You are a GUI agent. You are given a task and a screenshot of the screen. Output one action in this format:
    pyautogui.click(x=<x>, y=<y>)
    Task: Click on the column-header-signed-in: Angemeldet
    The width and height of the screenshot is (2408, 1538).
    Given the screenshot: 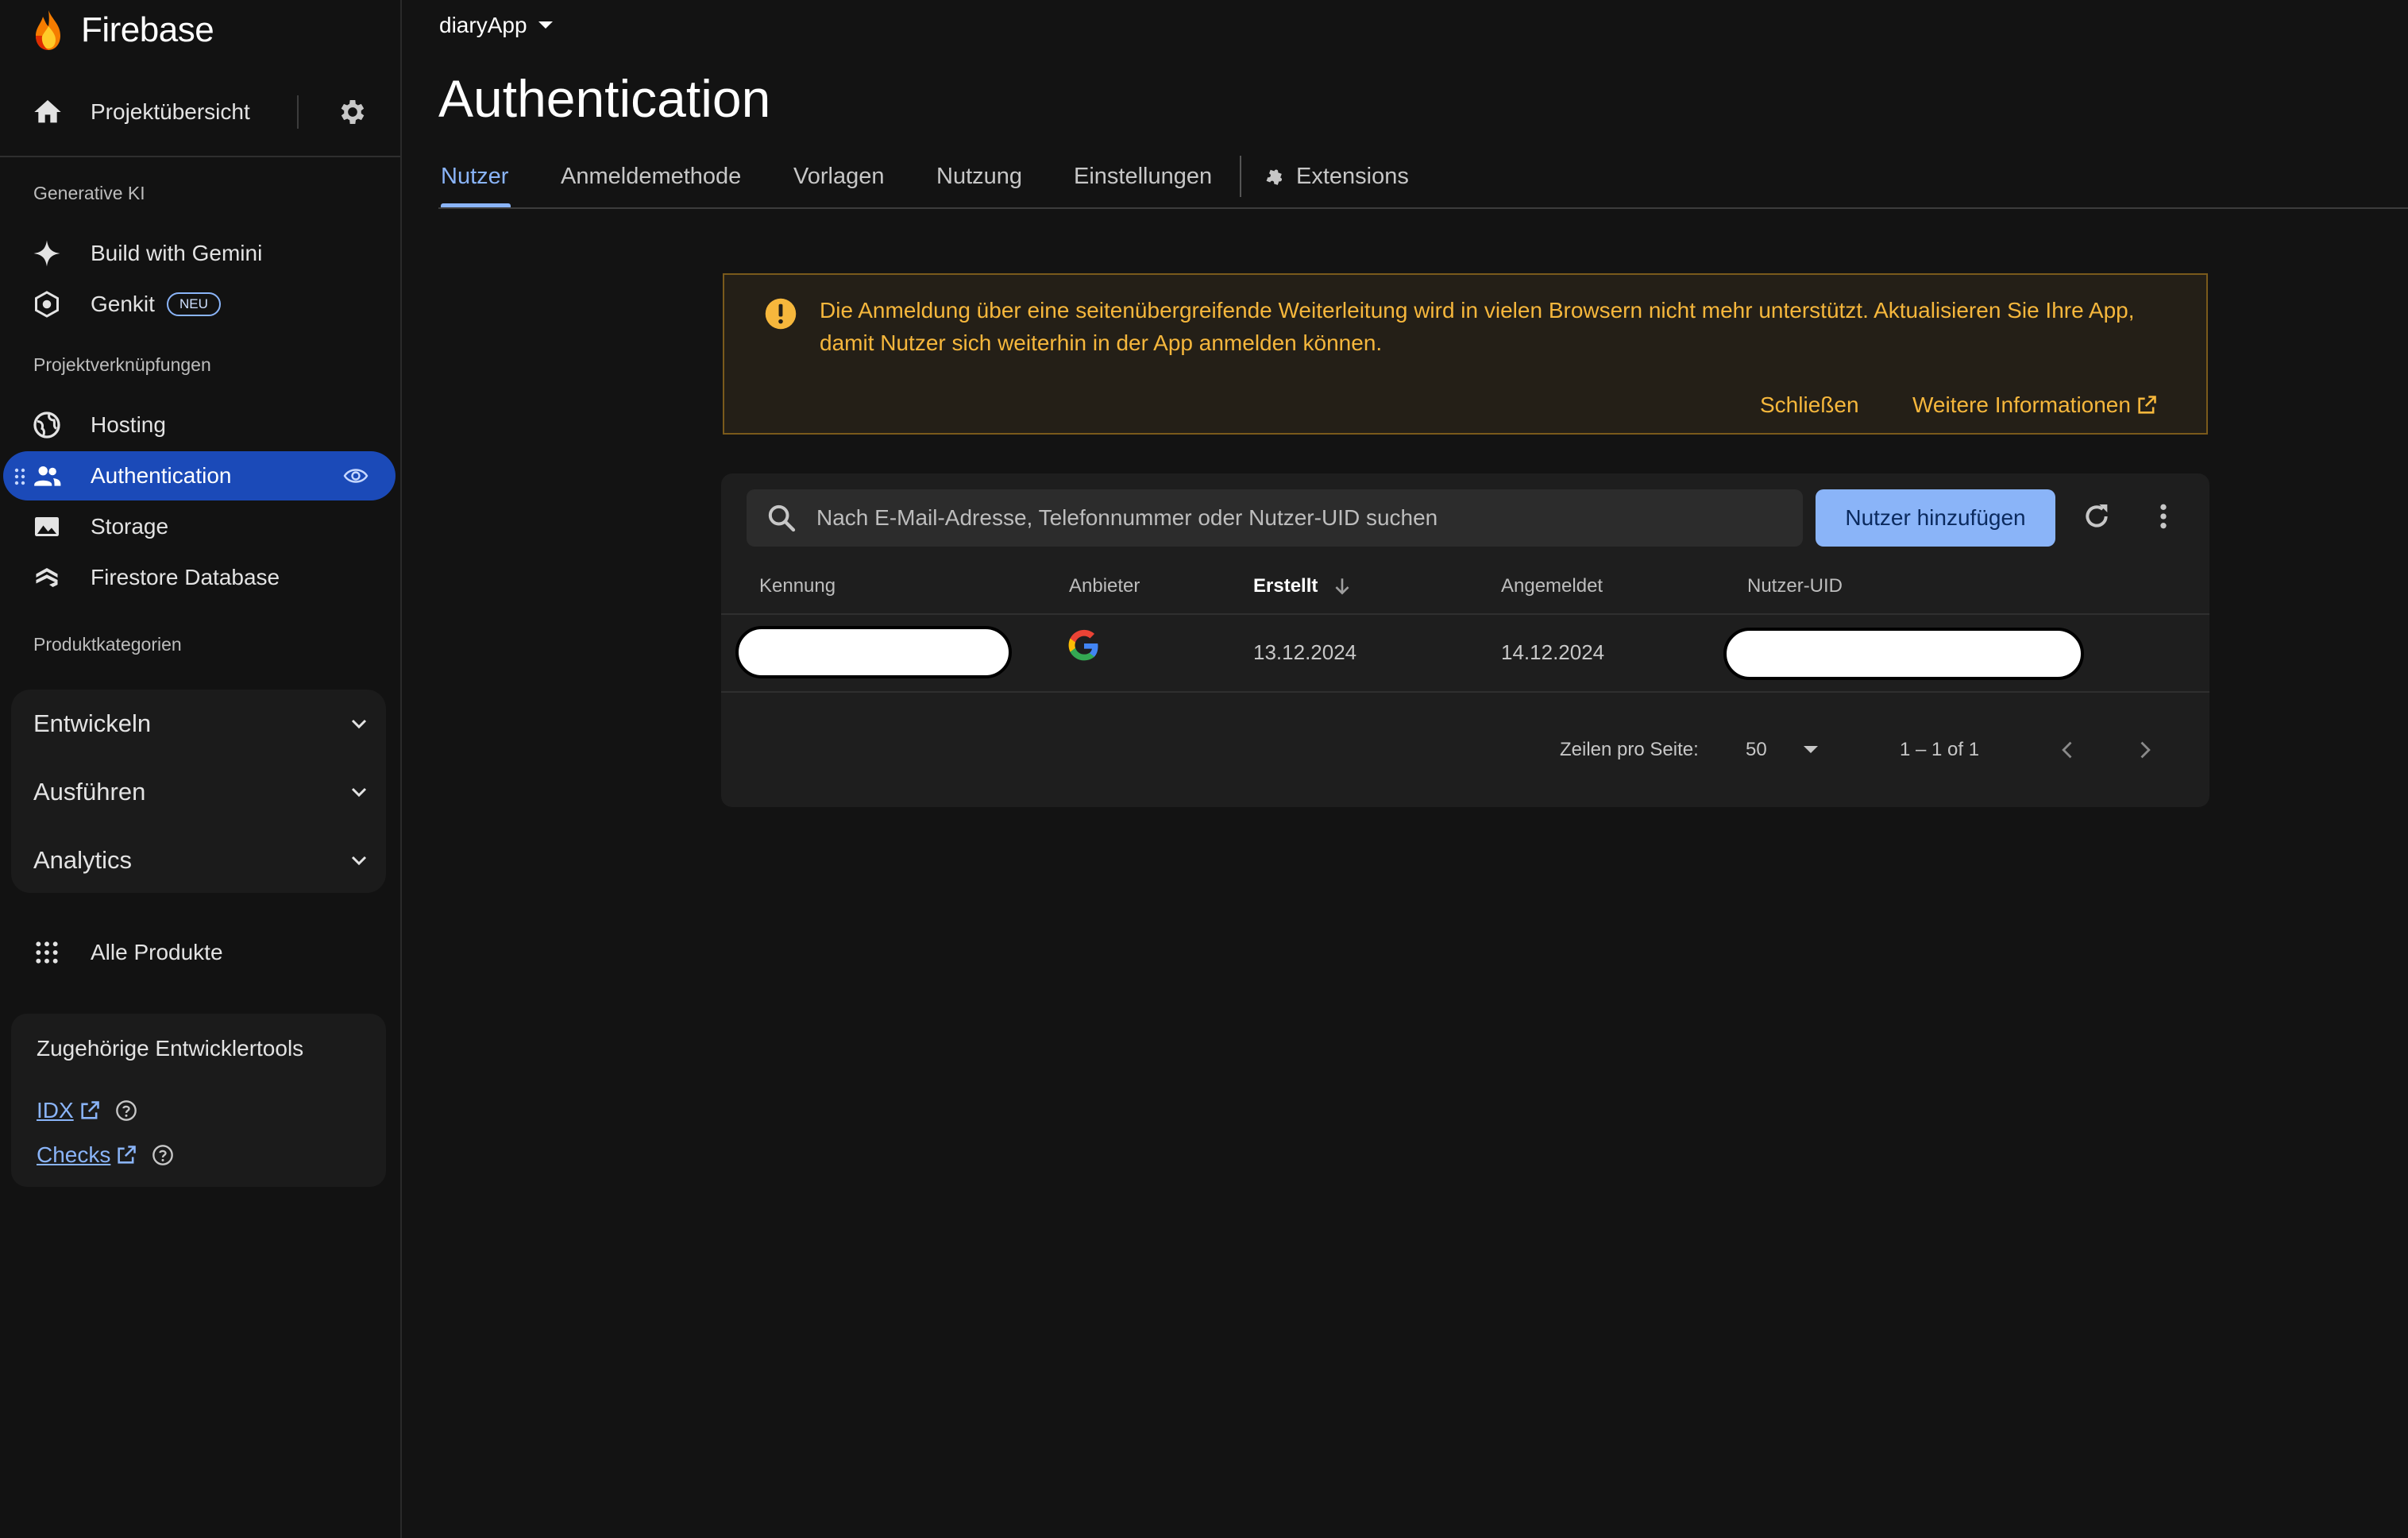 What is the action you would take?
    pyautogui.click(x=1552, y=586)
    